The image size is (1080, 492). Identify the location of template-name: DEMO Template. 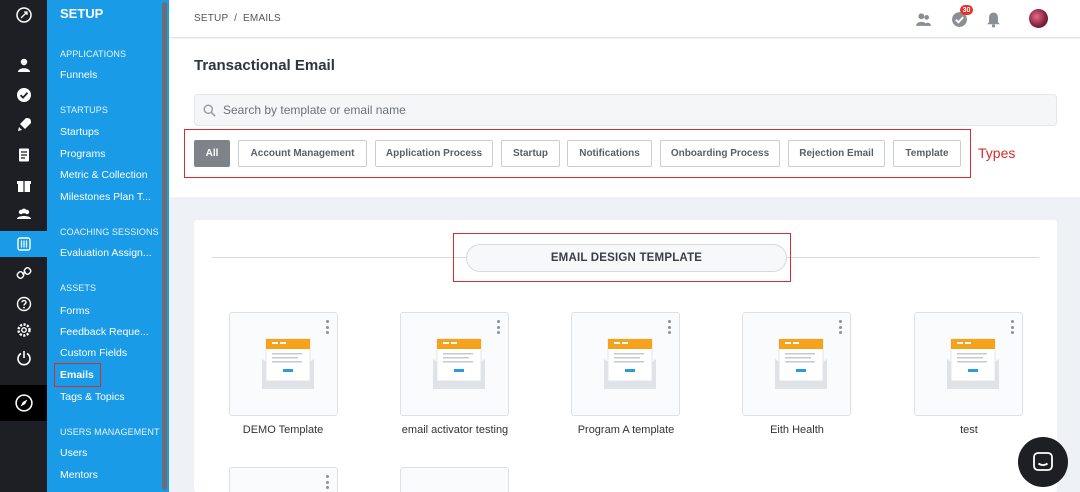
(283, 430).